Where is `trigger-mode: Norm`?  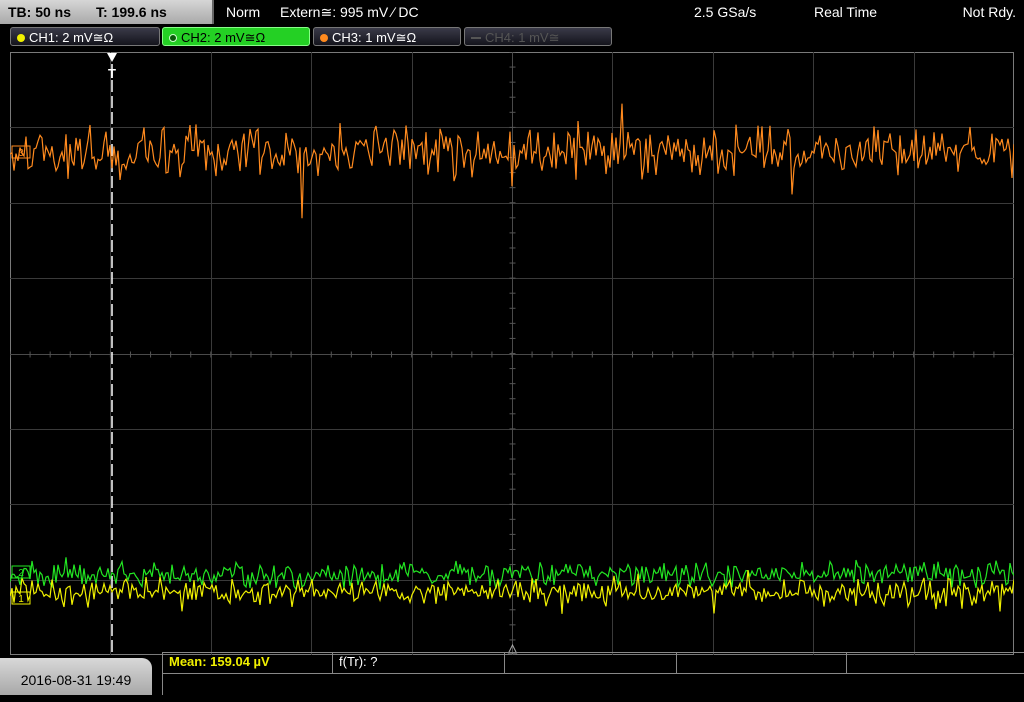 trigger-mode: Norm is located at coordinates (243, 12).